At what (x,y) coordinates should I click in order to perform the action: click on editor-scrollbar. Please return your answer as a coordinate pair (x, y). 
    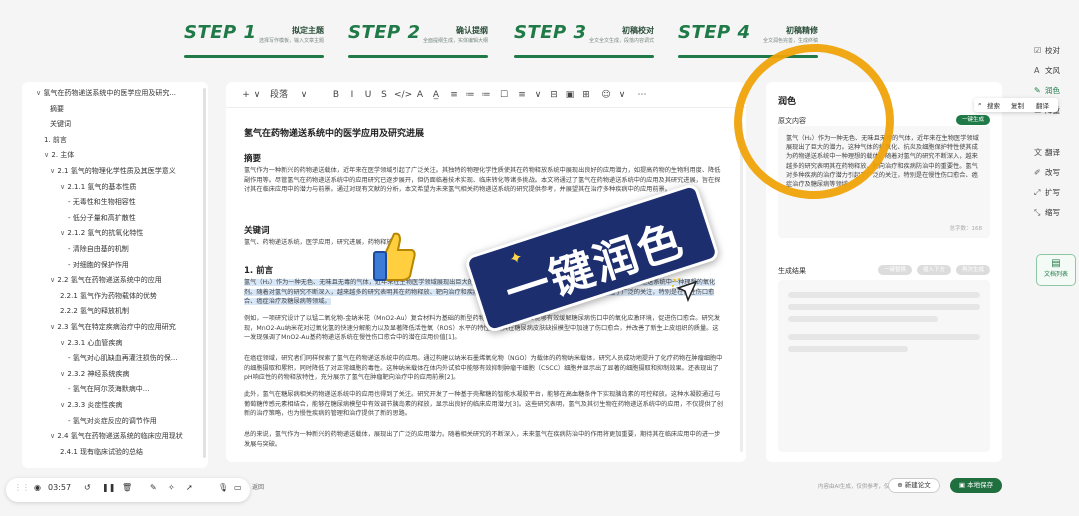
    Looking at the image, I should click on (741, 287).